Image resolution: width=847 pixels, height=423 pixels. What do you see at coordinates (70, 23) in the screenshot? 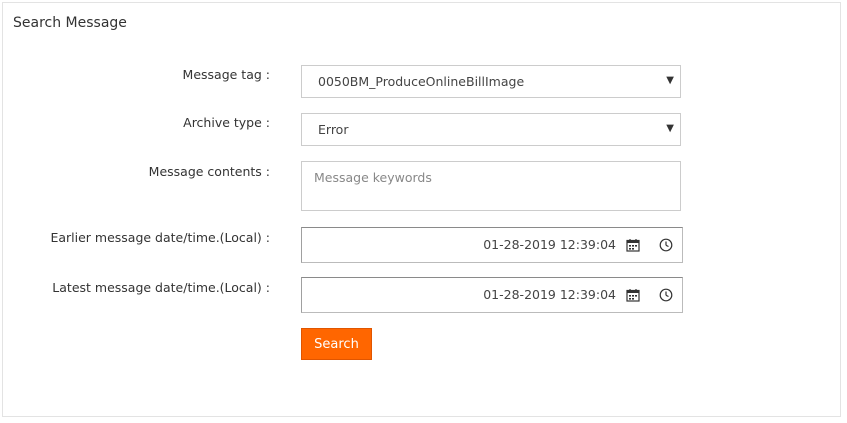
I see `panel-title: Search Message` at bounding box center [70, 23].